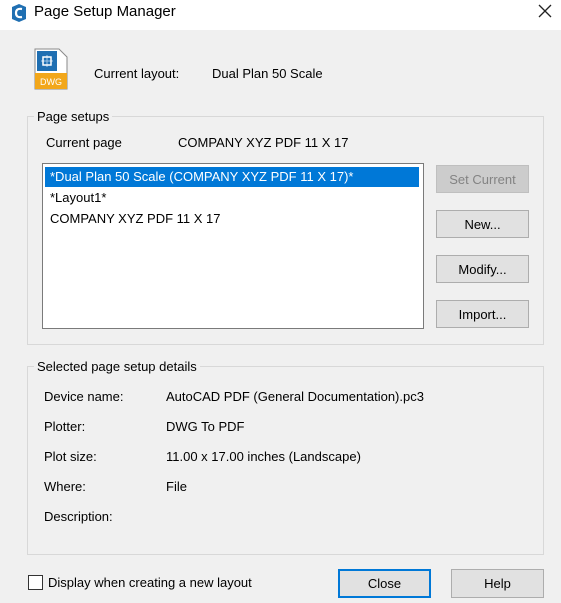  What do you see at coordinates (482, 179) in the screenshot?
I see `set-current-button: Set Current` at bounding box center [482, 179].